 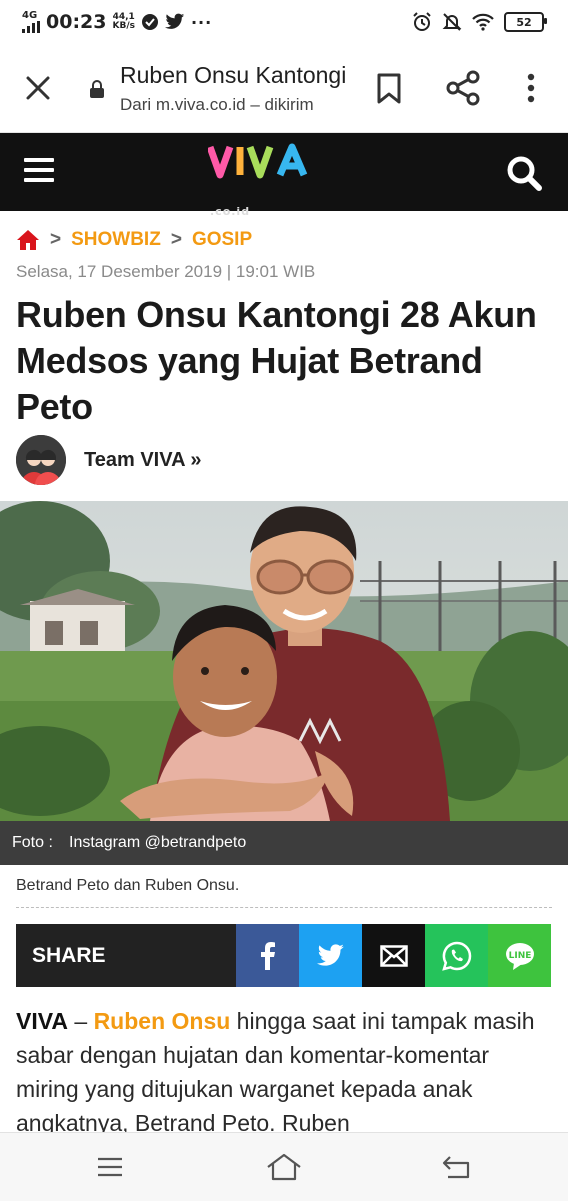 What do you see at coordinates (174, 21) in the screenshot?
I see `twitter-notification-icon` at bounding box center [174, 21].